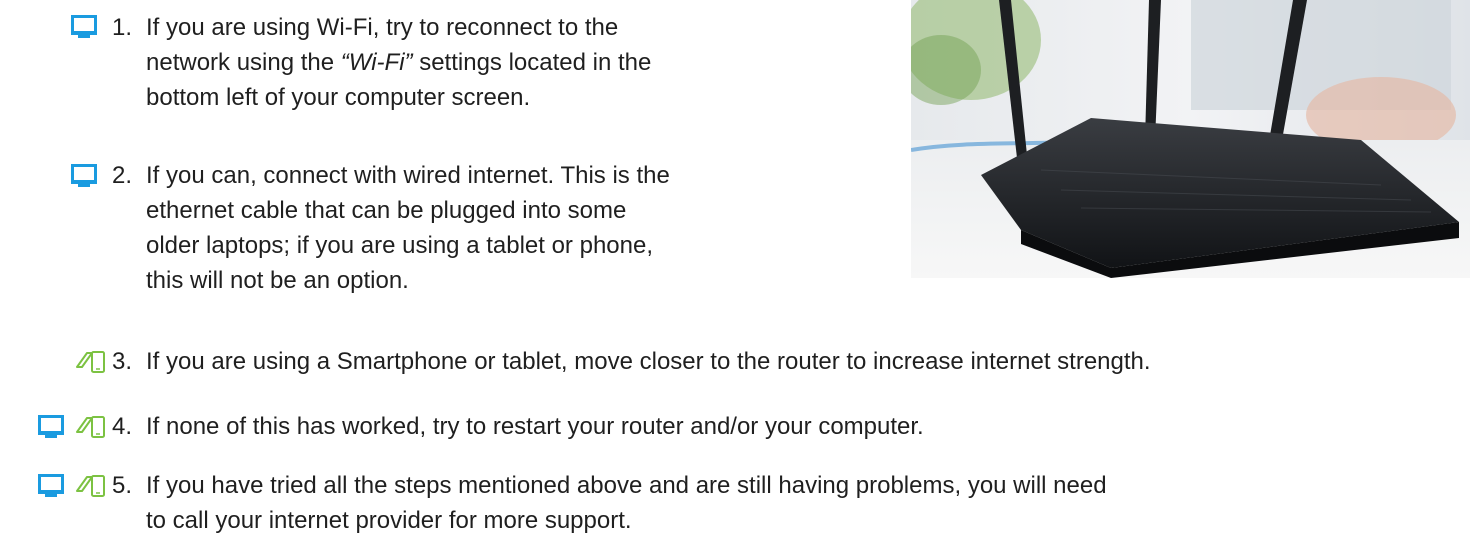  Describe the element at coordinates (122, 361) in the screenshot. I see `step-number: 3.` at that location.